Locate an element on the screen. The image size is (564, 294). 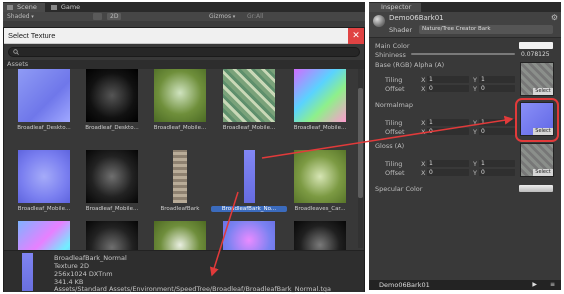
gloss-tiling-x-label: X is located at coordinates (423, 164).